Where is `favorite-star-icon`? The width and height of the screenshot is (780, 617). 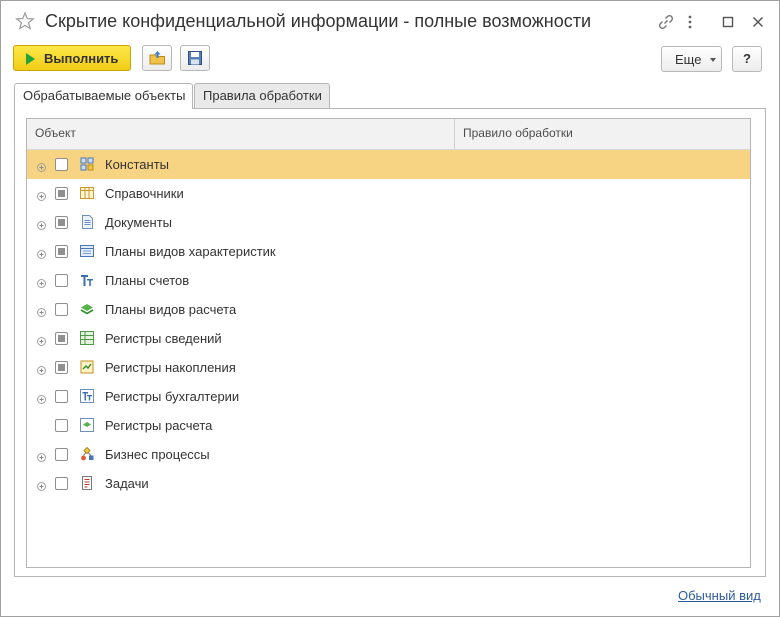 favorite-star-icon is located at coordinates (25, 21).